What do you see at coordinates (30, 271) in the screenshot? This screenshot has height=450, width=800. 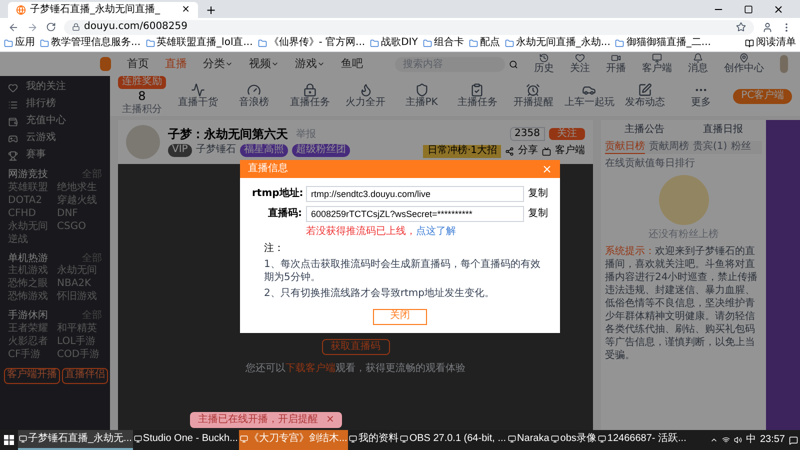 I see `category-link: 主机游戏` at bounding box center [30, 271].